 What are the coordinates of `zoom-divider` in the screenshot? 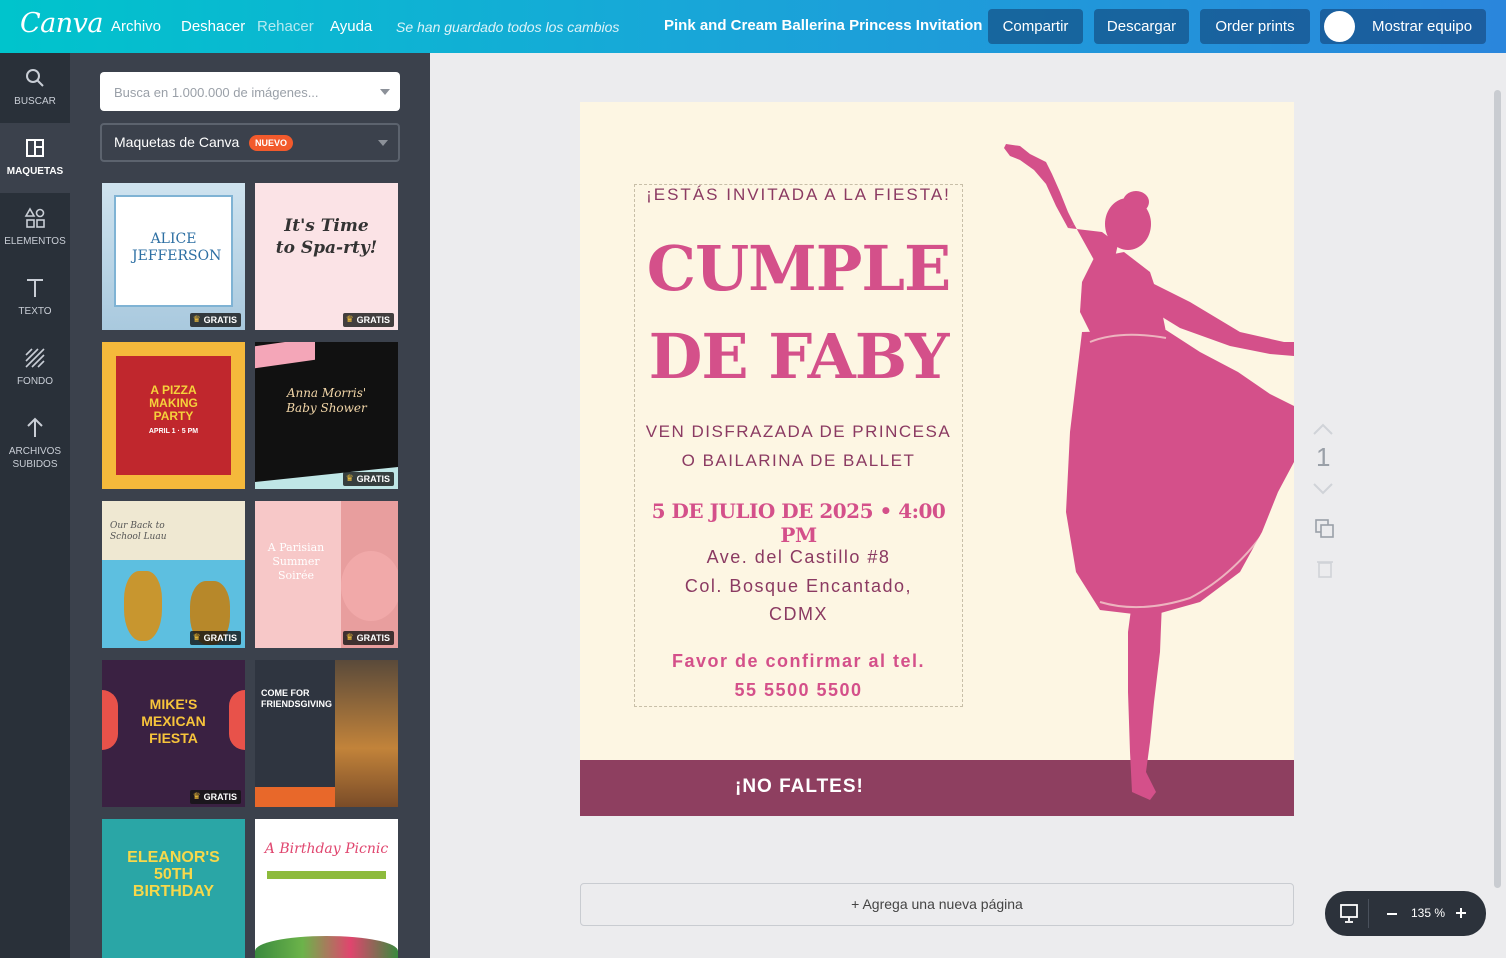 It's located at (1368, 913).